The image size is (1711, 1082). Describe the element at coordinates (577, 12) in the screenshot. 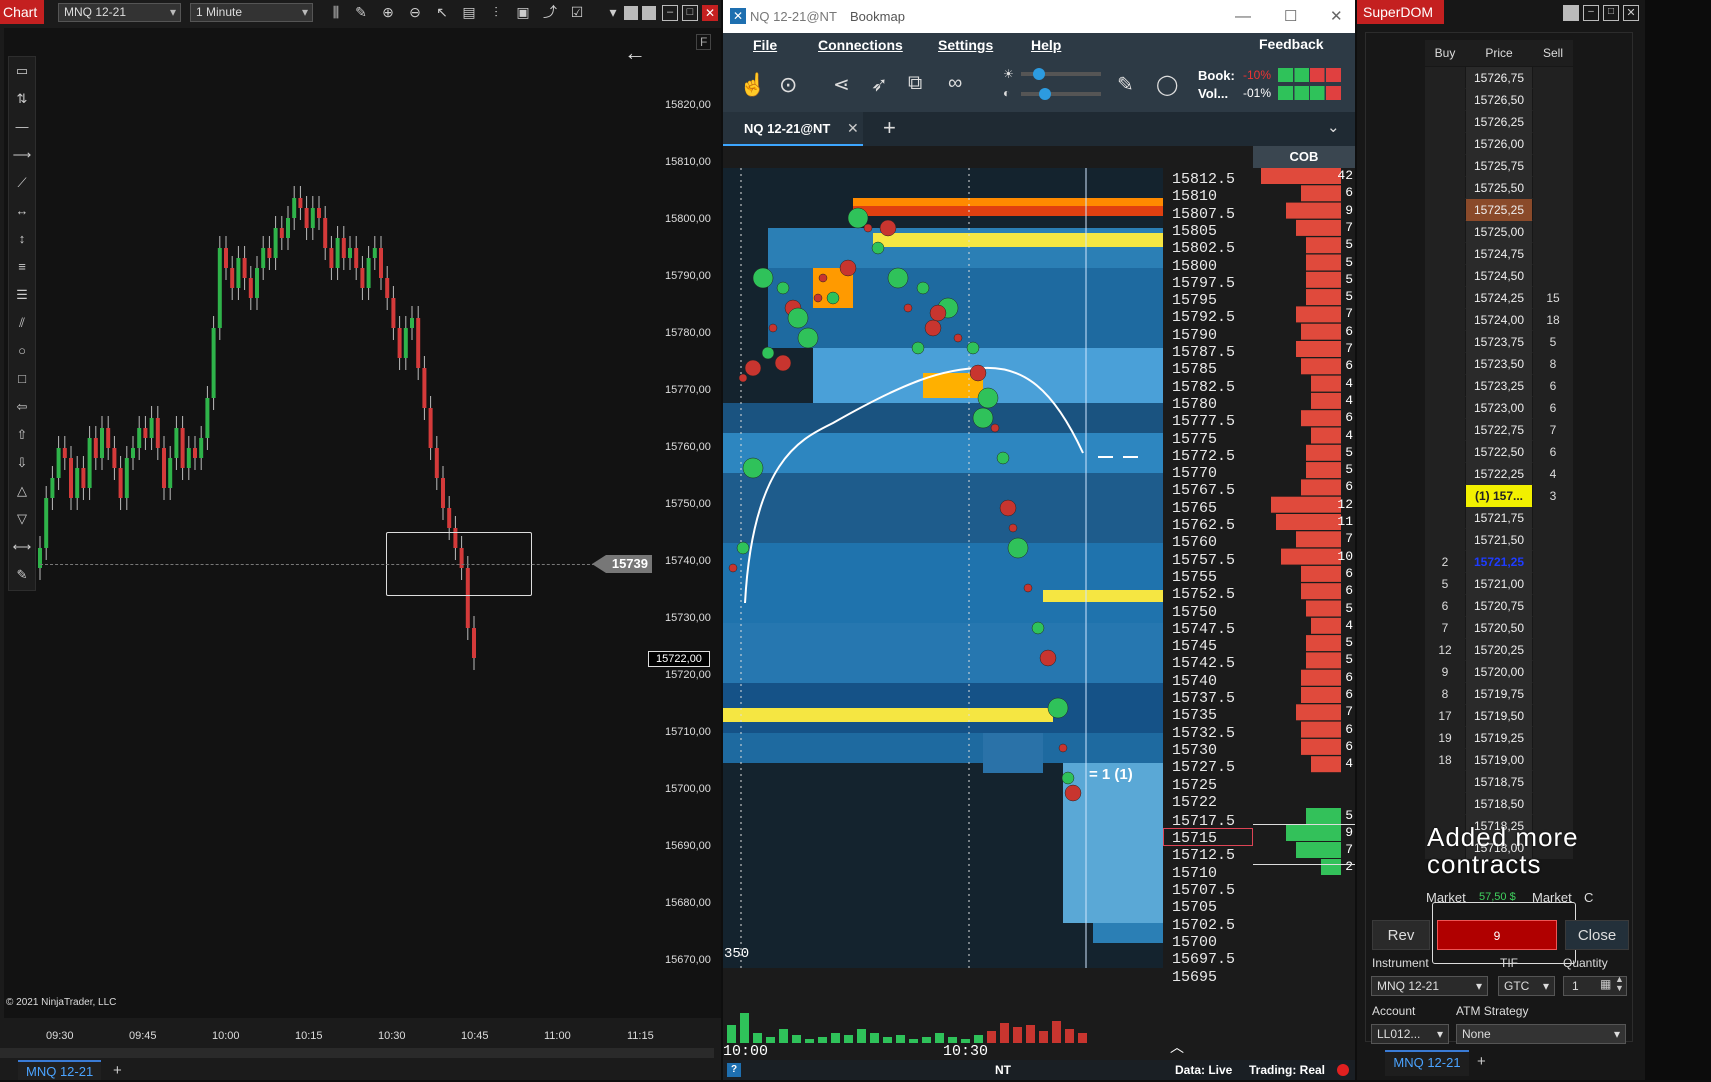

I see `properties-icon: ☑` at that location.